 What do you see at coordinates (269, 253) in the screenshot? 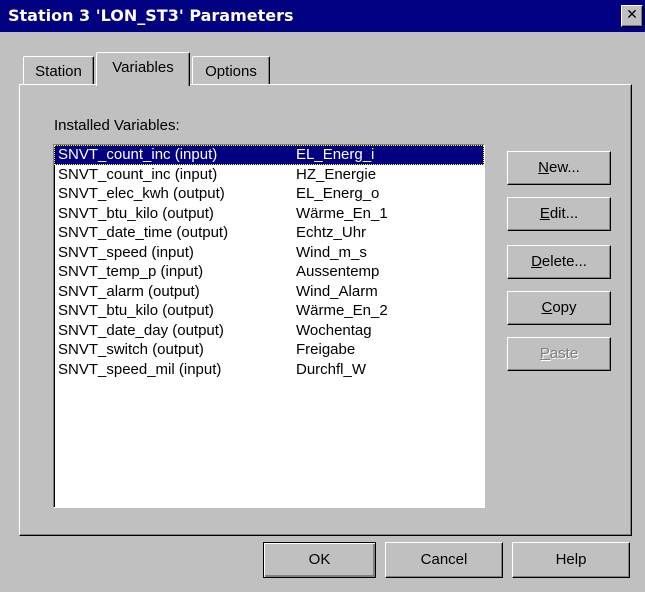
I see `list-item: SNVT_speed (input) Wind_m_s` at bounding box center [269, 253].